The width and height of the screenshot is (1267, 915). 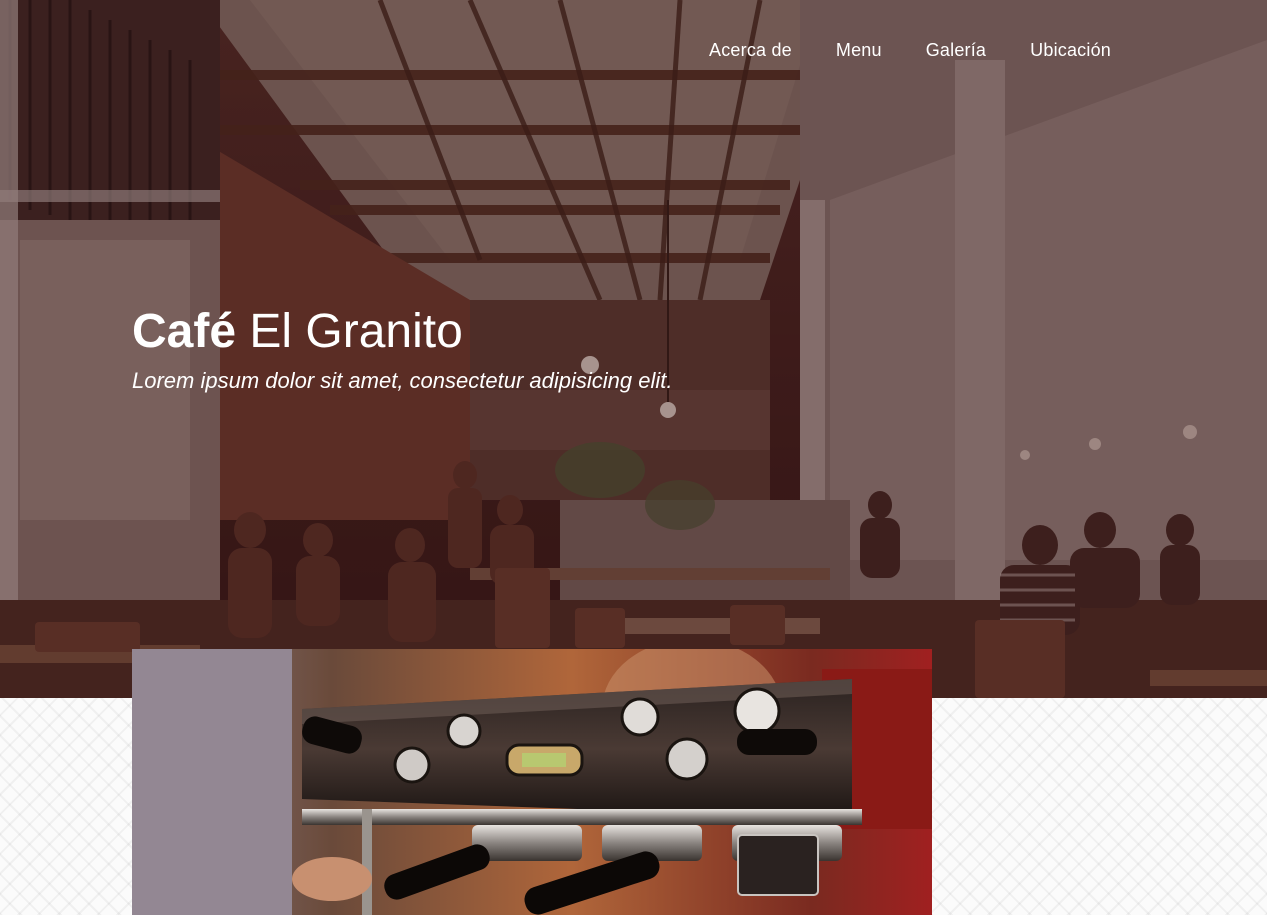 I want to click on nav-link-acerca-de: Acerca de, so click(x=750, y=50).